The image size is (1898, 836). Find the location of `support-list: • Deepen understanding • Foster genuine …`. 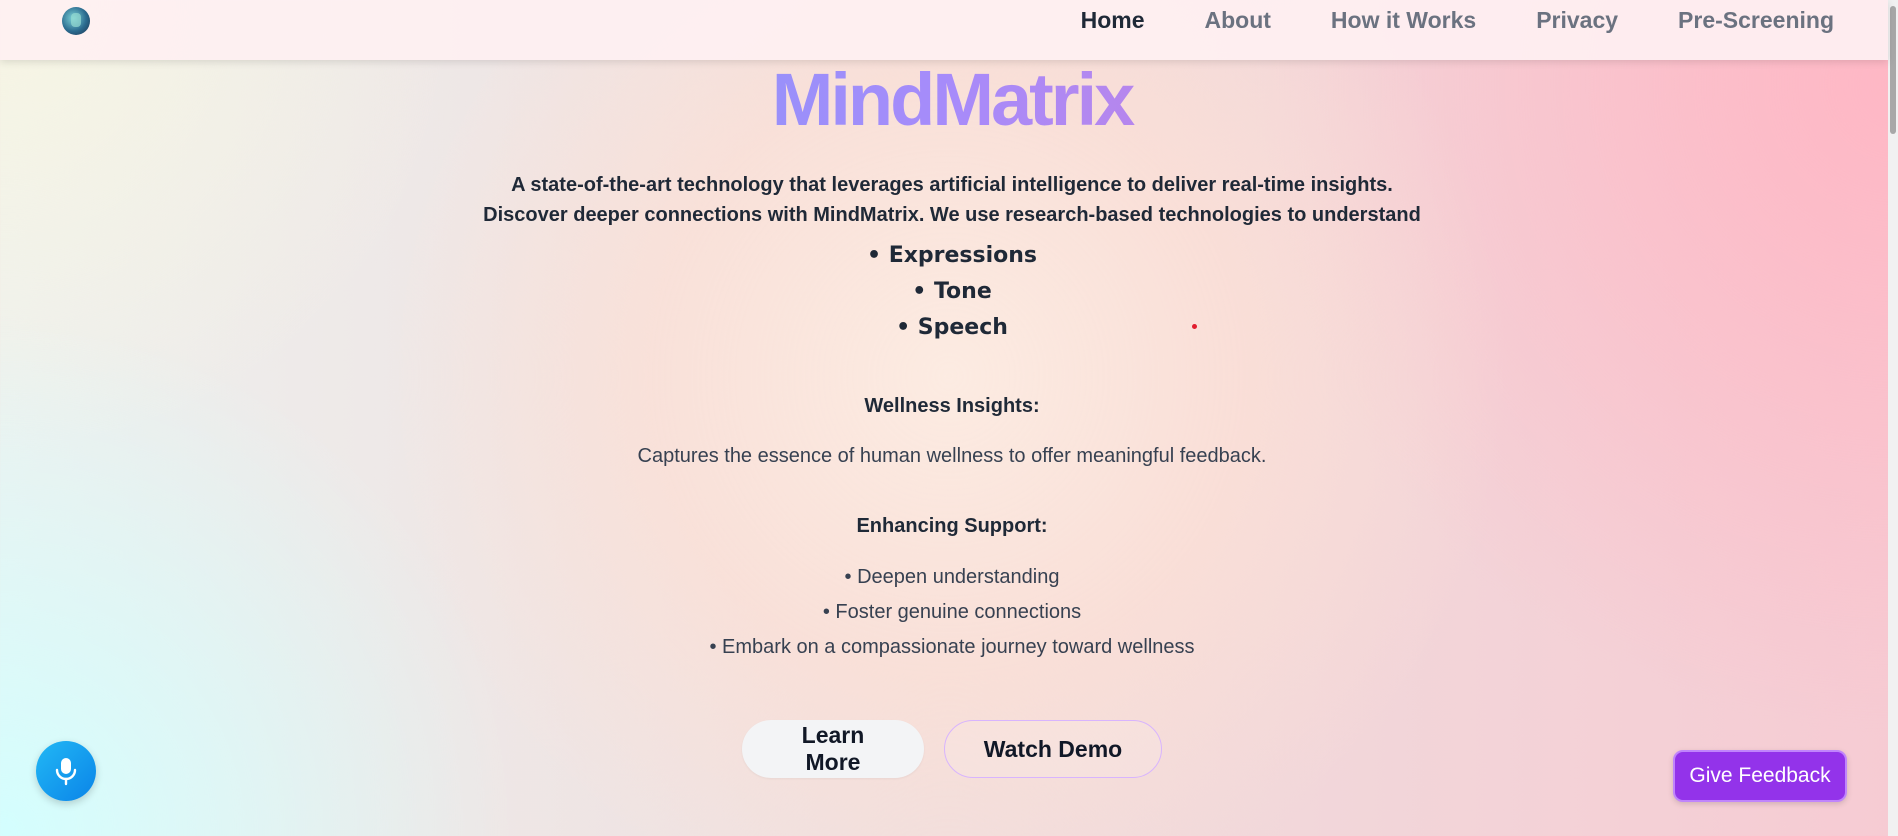

support-list: • Deepen understanding • Foster genuine … is located at coordinates (949, 612).